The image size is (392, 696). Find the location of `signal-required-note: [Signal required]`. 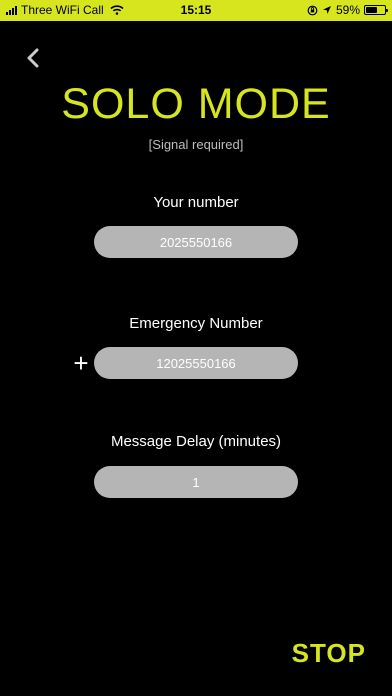

signal-required-note: [Signal required] is located at coordinates (196, 144).